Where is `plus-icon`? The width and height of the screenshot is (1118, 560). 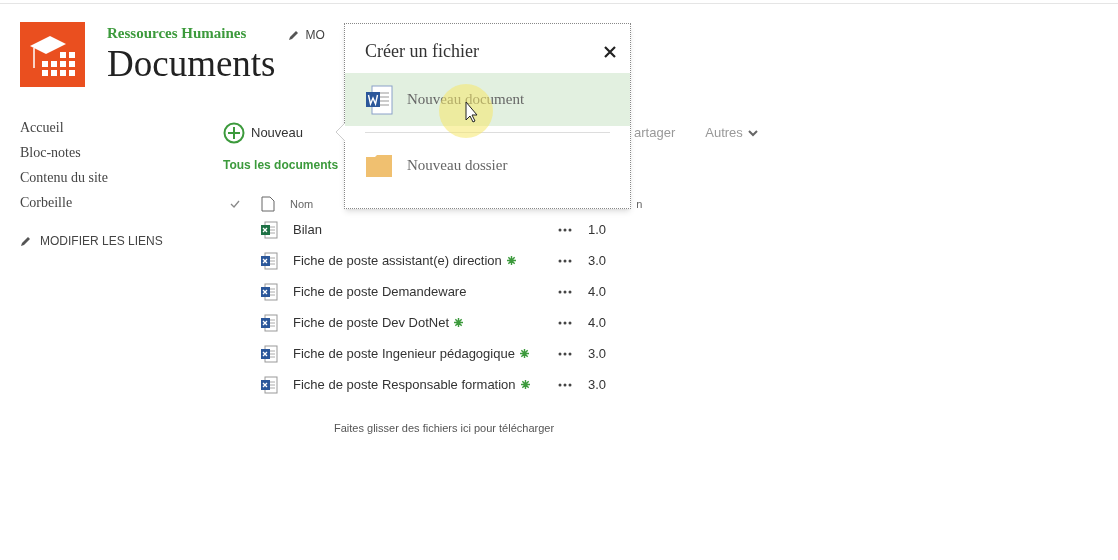 plus-icon is located at coordinates (234, 133).